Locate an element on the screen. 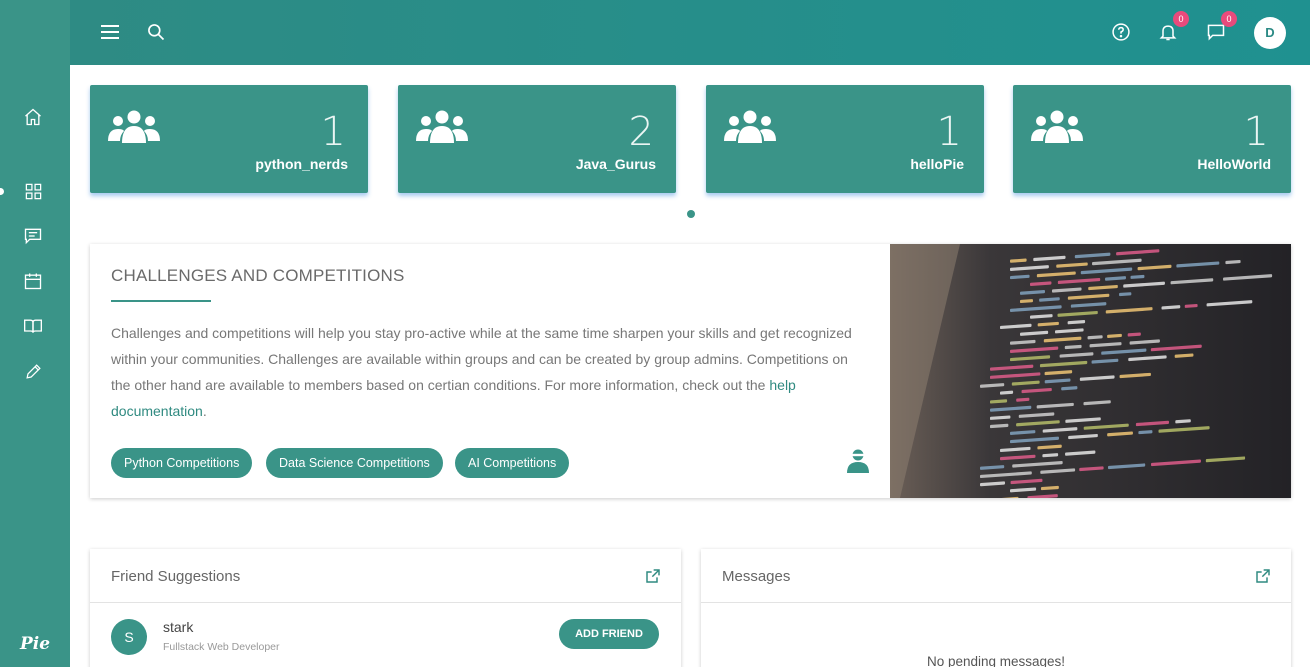 The width and height of the screenshot is (1310, 667). topbar: 0 0 D is located at coordinates (690, 32).